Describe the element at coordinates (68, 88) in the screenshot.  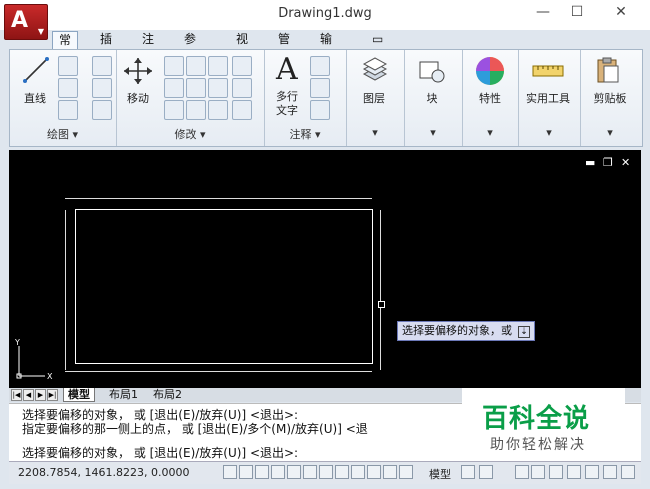
I see `circle-icon` at that location.